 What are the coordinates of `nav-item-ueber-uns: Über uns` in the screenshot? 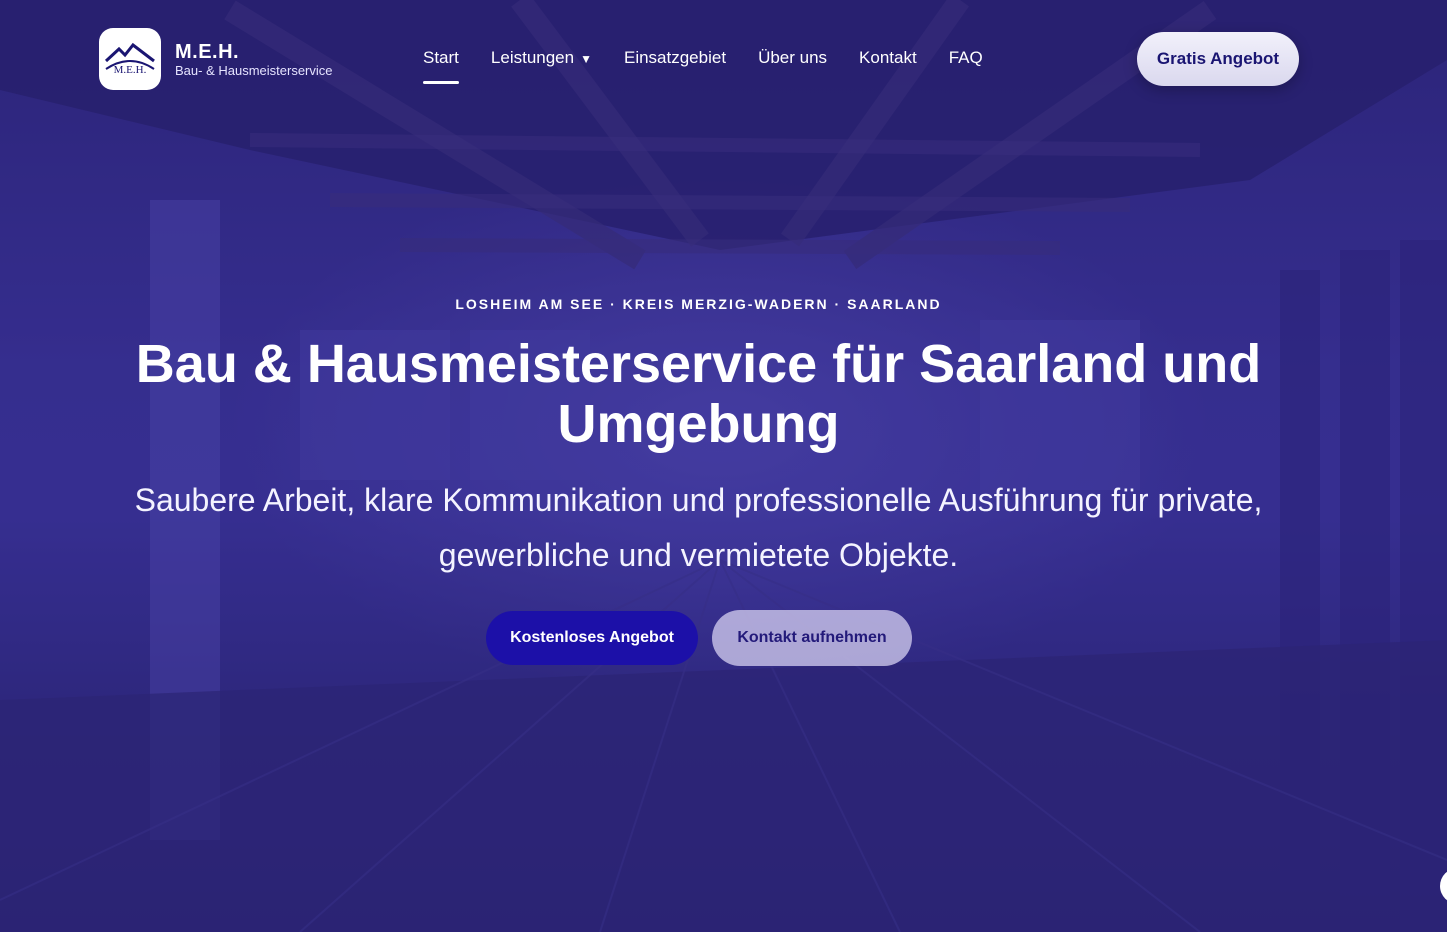 It's located at (792, 58).